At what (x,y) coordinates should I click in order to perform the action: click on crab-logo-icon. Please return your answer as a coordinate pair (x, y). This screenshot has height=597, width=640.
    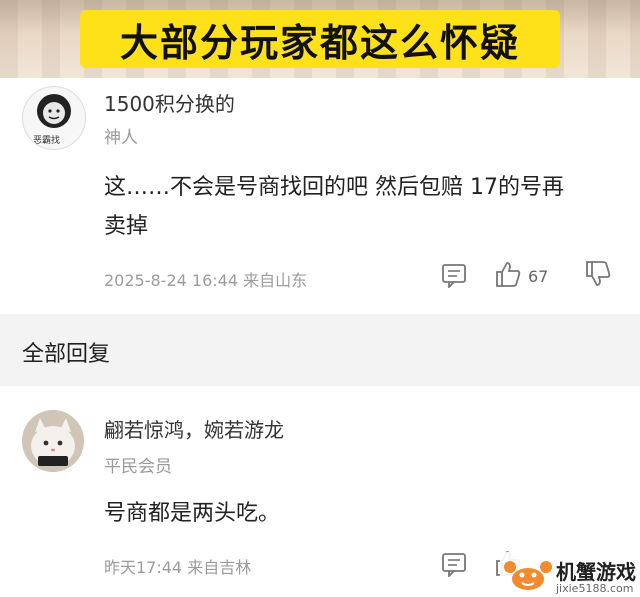
    Looking at the image, I should click on (528, 575).